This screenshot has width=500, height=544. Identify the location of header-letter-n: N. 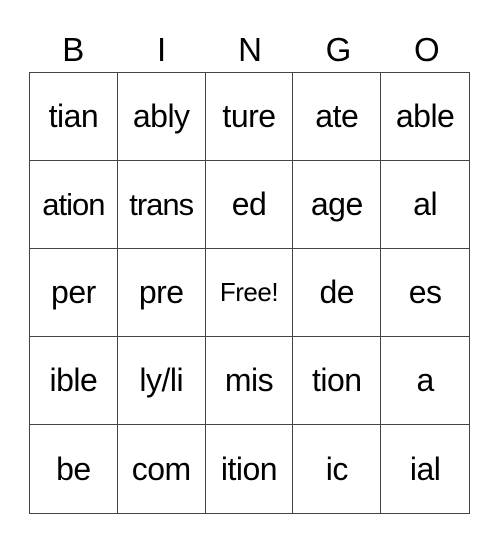
(250, 49).